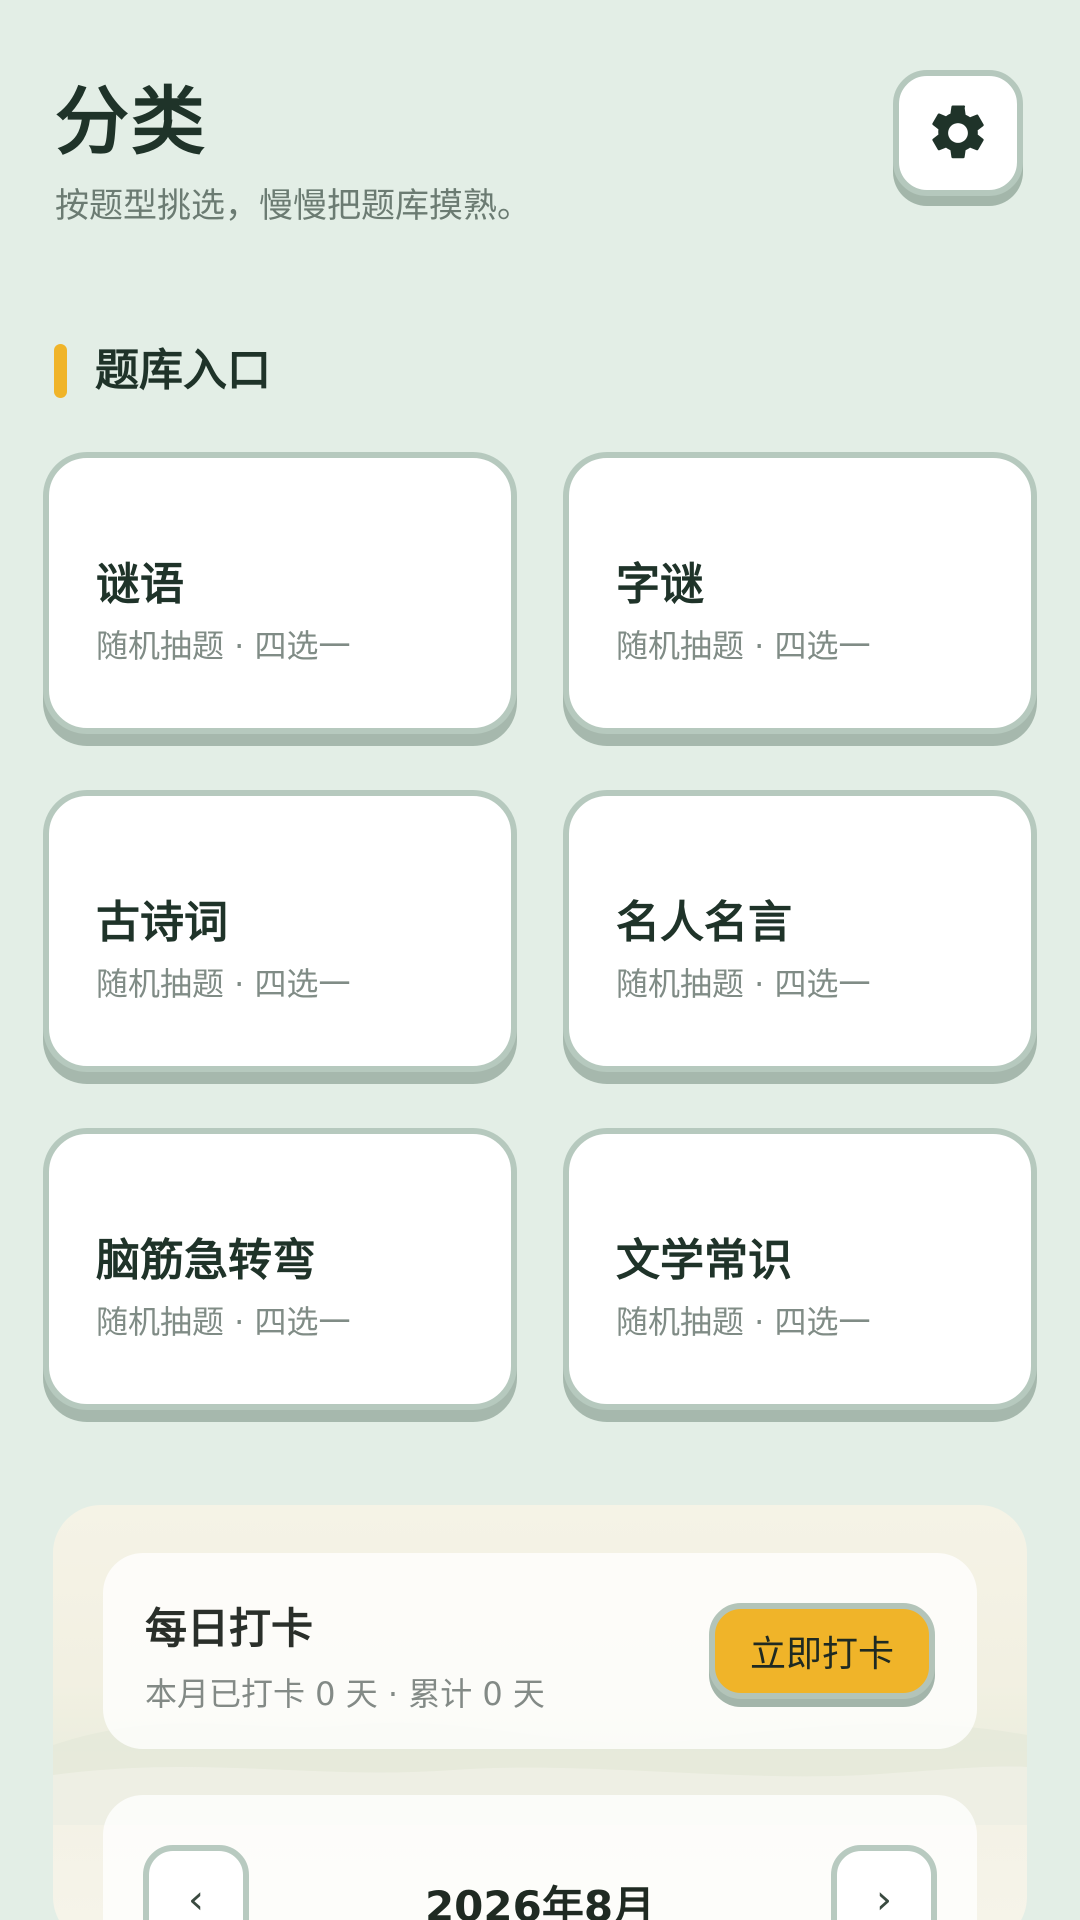 This screenshot has width=1080, height=1920. I want to click on calendar-next-button: ›, so click(884, 1882).